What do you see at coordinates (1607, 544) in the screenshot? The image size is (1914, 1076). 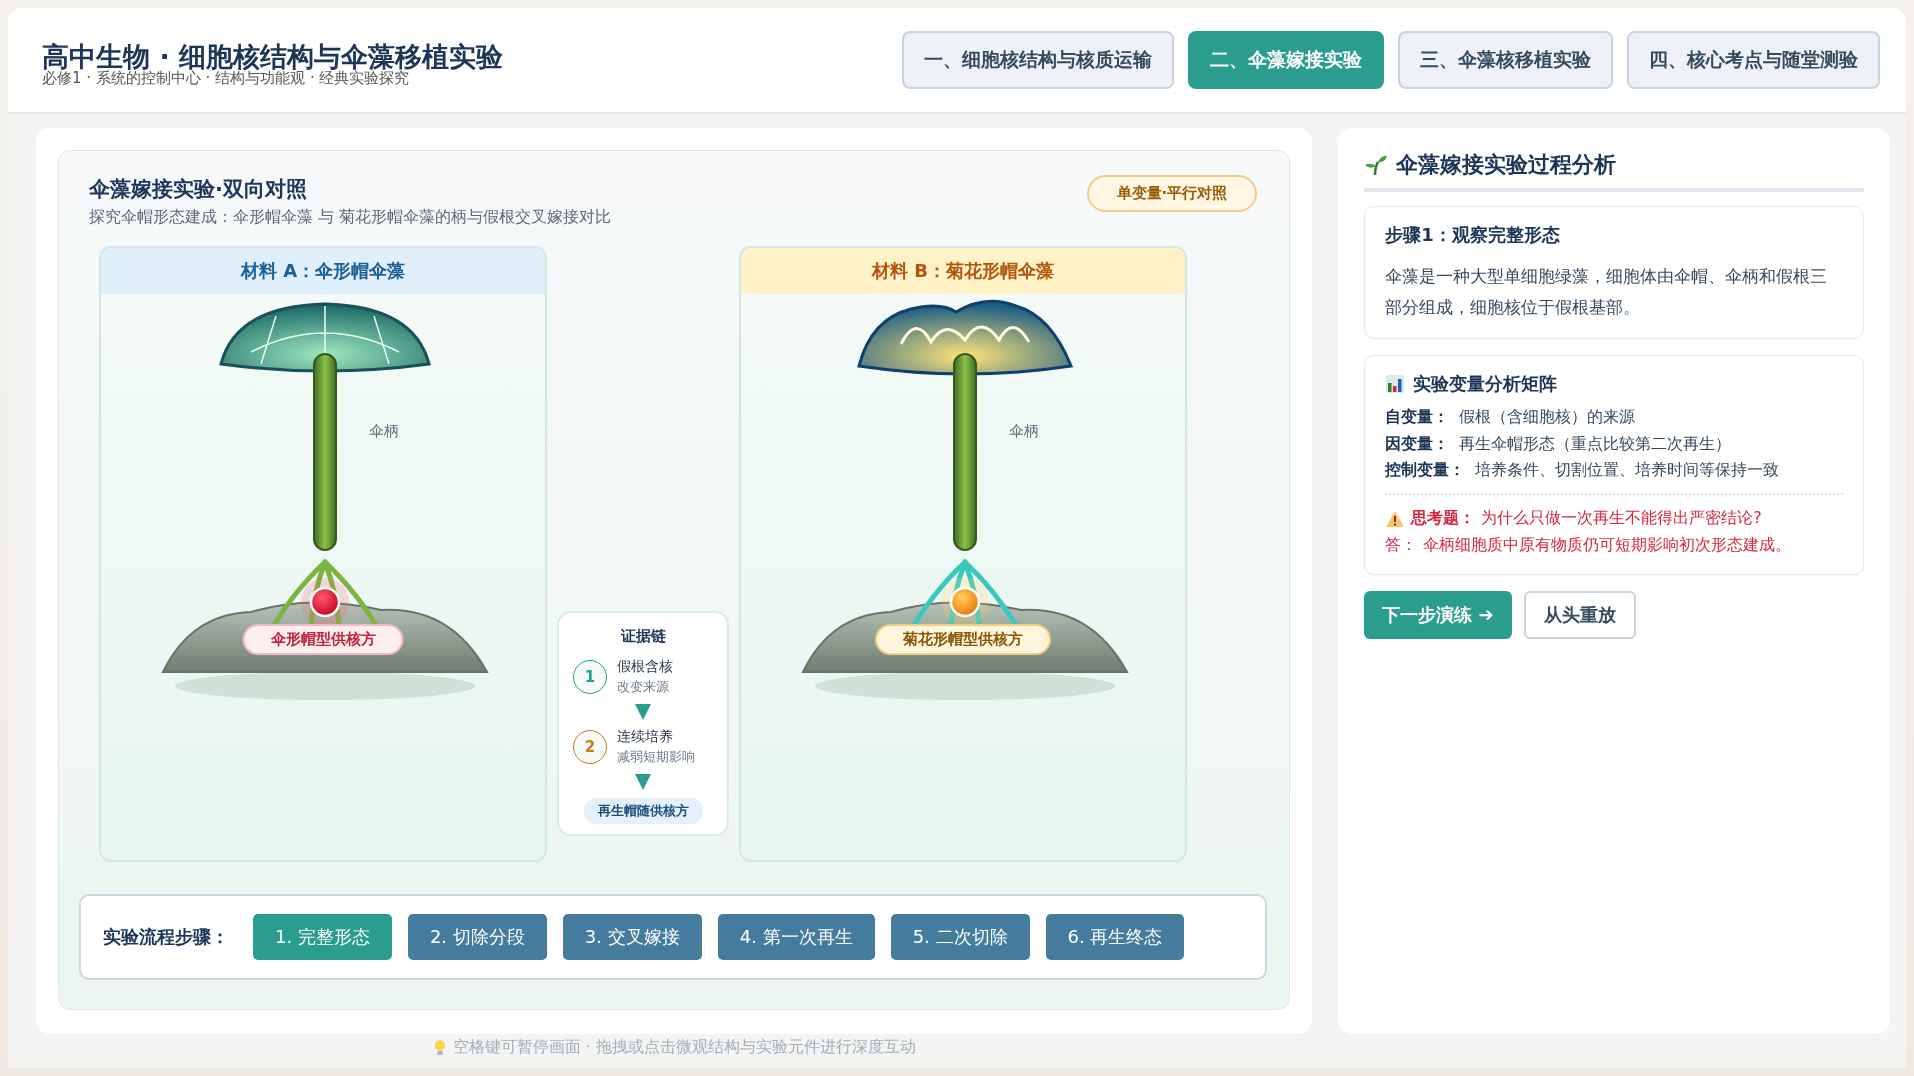 I see `answer-text: 伞柄细胞质中原有物质仍可短期影响初次形态建成。` at bounding box center [1607, 544].